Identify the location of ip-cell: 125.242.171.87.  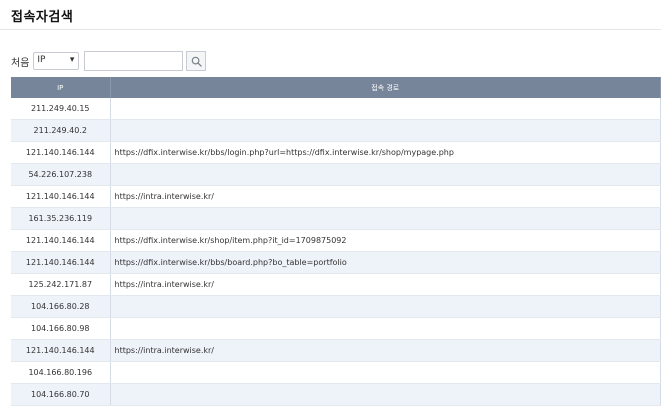
(61, 284).